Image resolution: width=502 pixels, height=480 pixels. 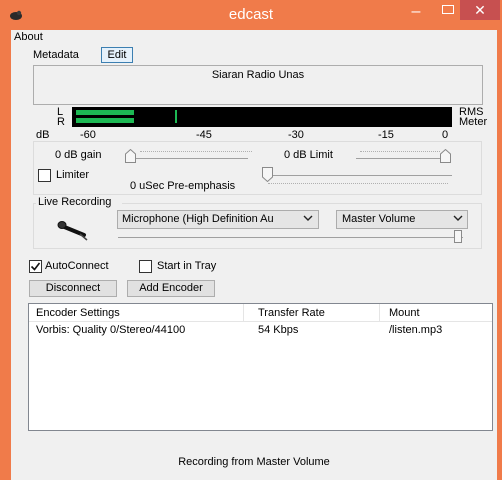 I want to click on add-encoder-button: Add Encoder, so click(x=171, y=288).